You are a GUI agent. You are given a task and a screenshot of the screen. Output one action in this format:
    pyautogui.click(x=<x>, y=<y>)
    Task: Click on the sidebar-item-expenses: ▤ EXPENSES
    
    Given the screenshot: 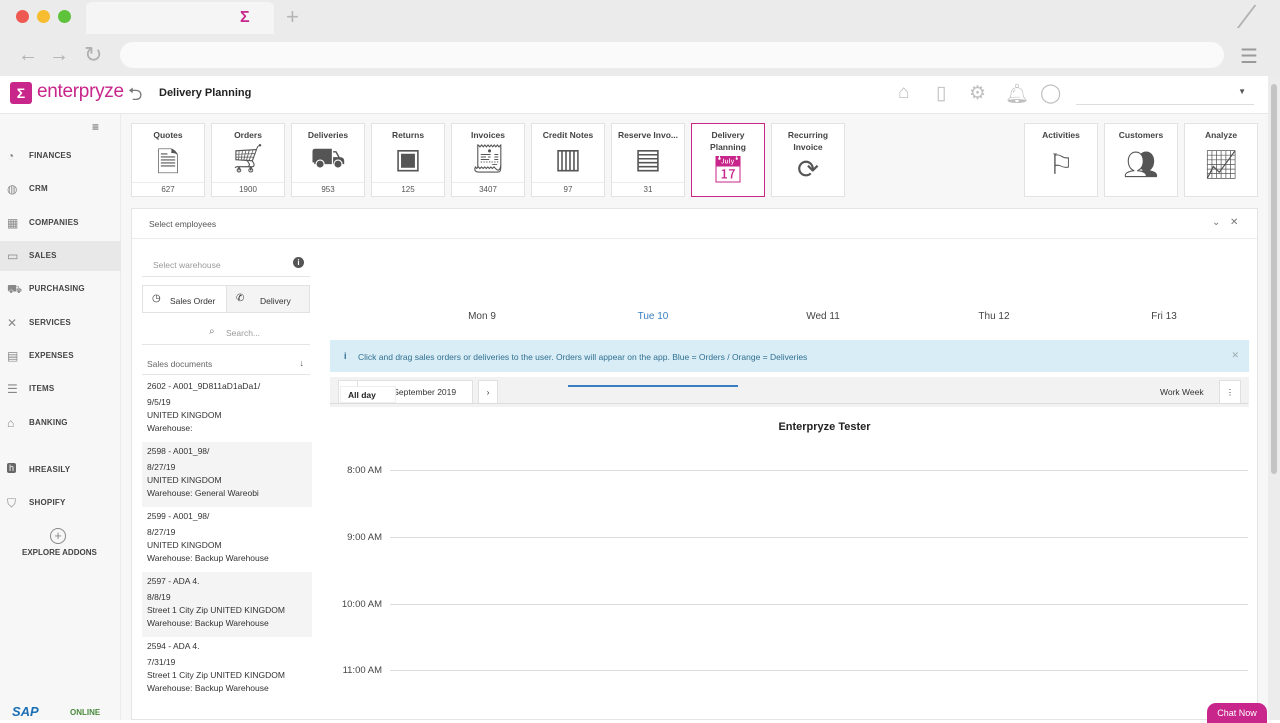 What is the action you would take?
    pyautogui.click(x=60, y=356)
    